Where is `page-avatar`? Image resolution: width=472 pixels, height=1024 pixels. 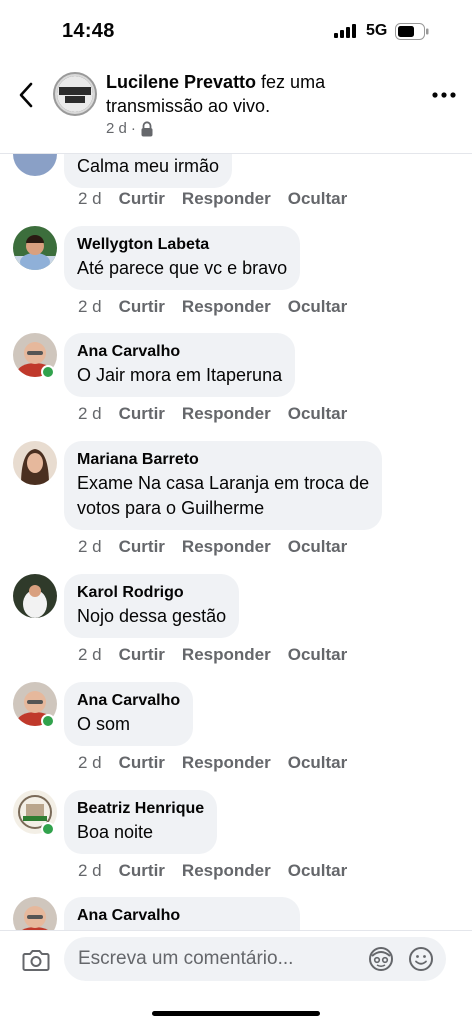 page-avatar is located at coordinates (75, 94).